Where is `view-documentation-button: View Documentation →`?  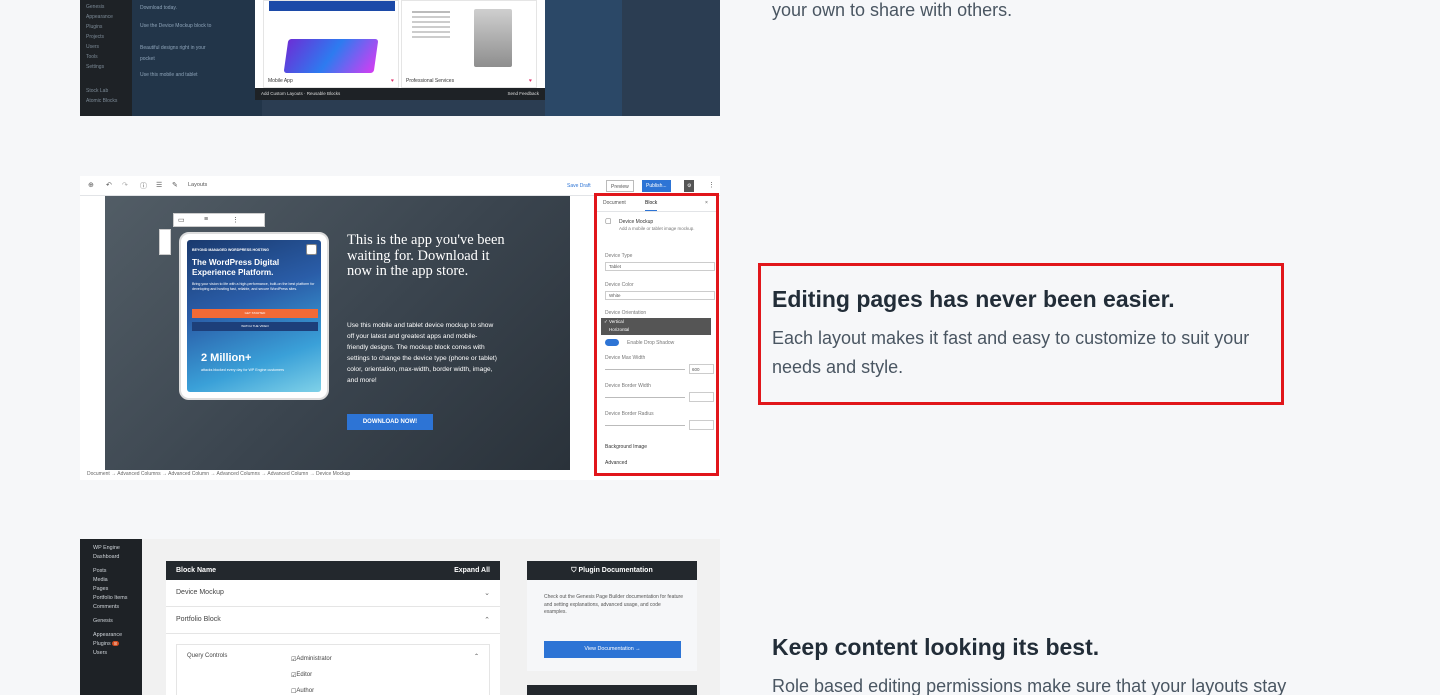
view-documentation-button: View Documentation → is located at coordinates (612, 649).